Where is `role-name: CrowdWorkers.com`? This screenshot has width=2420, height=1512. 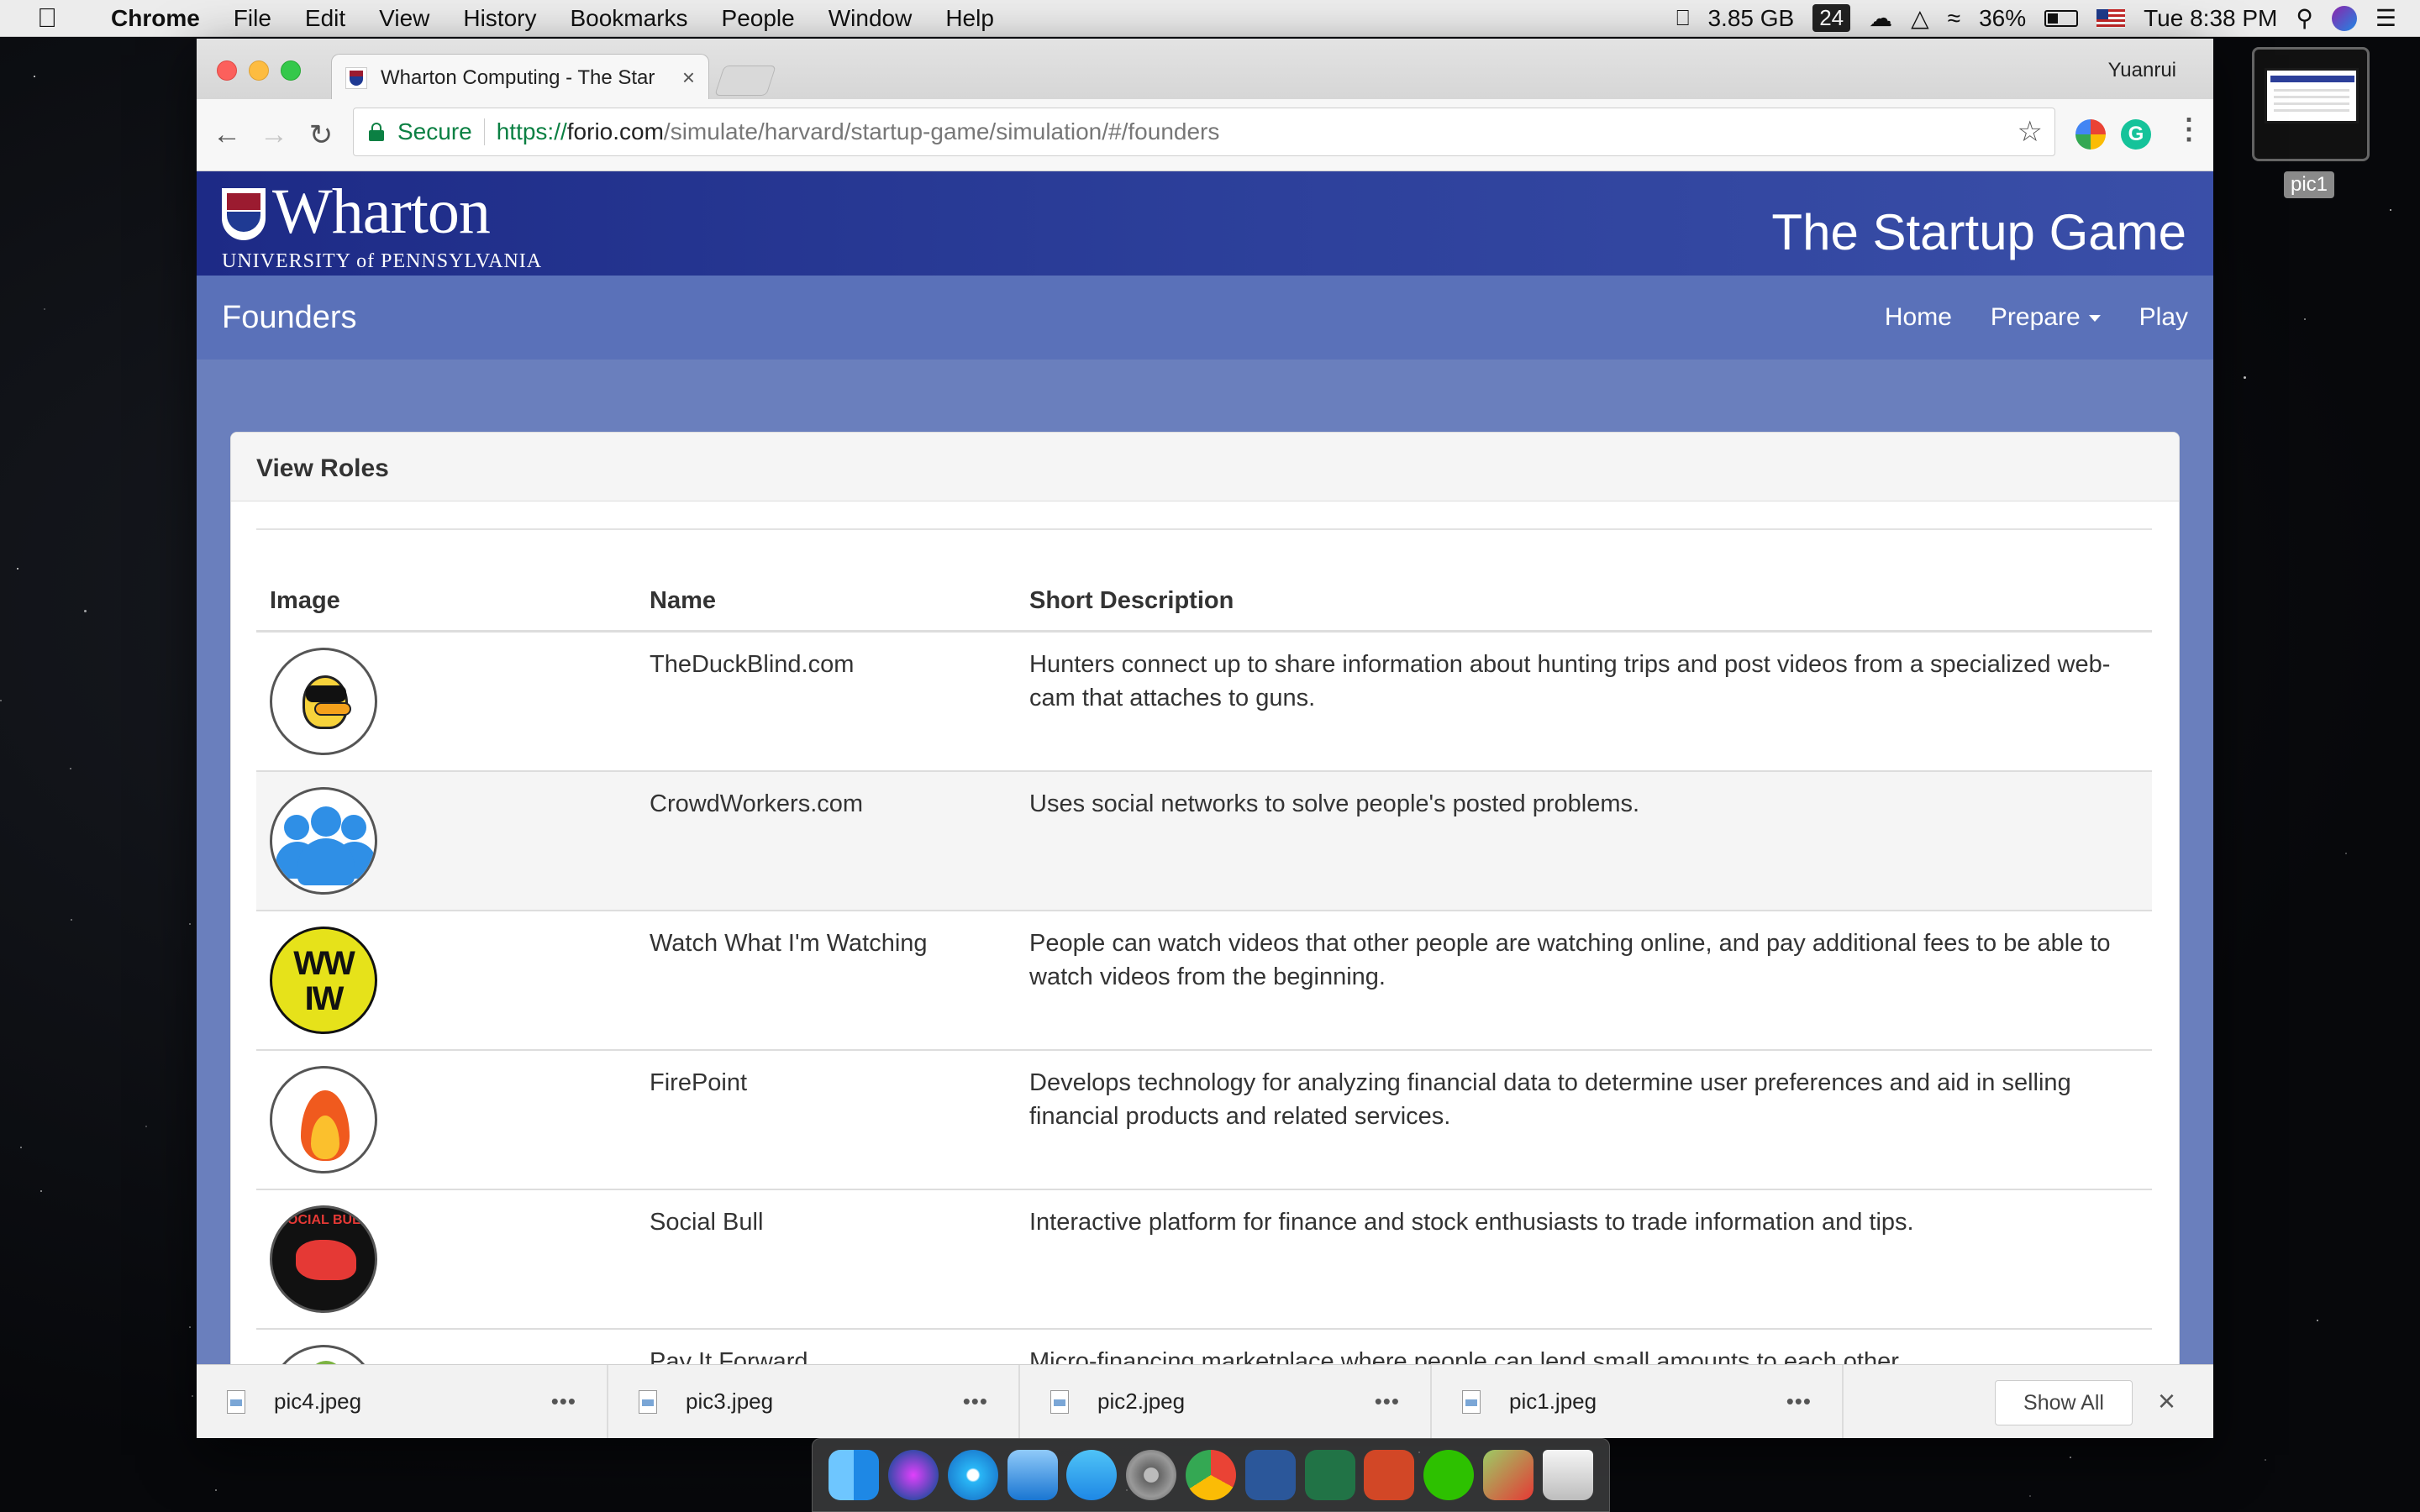
role-name: CrowdWorkers.com is located at coordinates (826, 840).